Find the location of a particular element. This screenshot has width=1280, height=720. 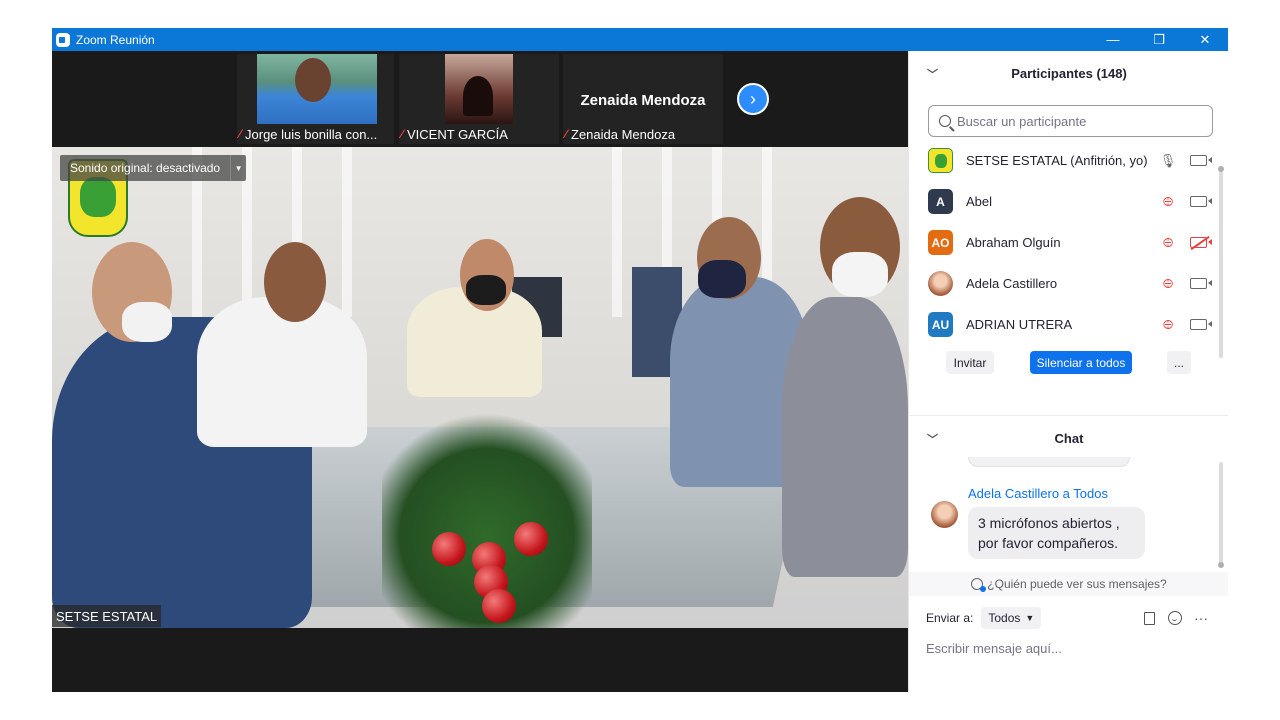

avatar: AO is located at coordinates (940, 242).